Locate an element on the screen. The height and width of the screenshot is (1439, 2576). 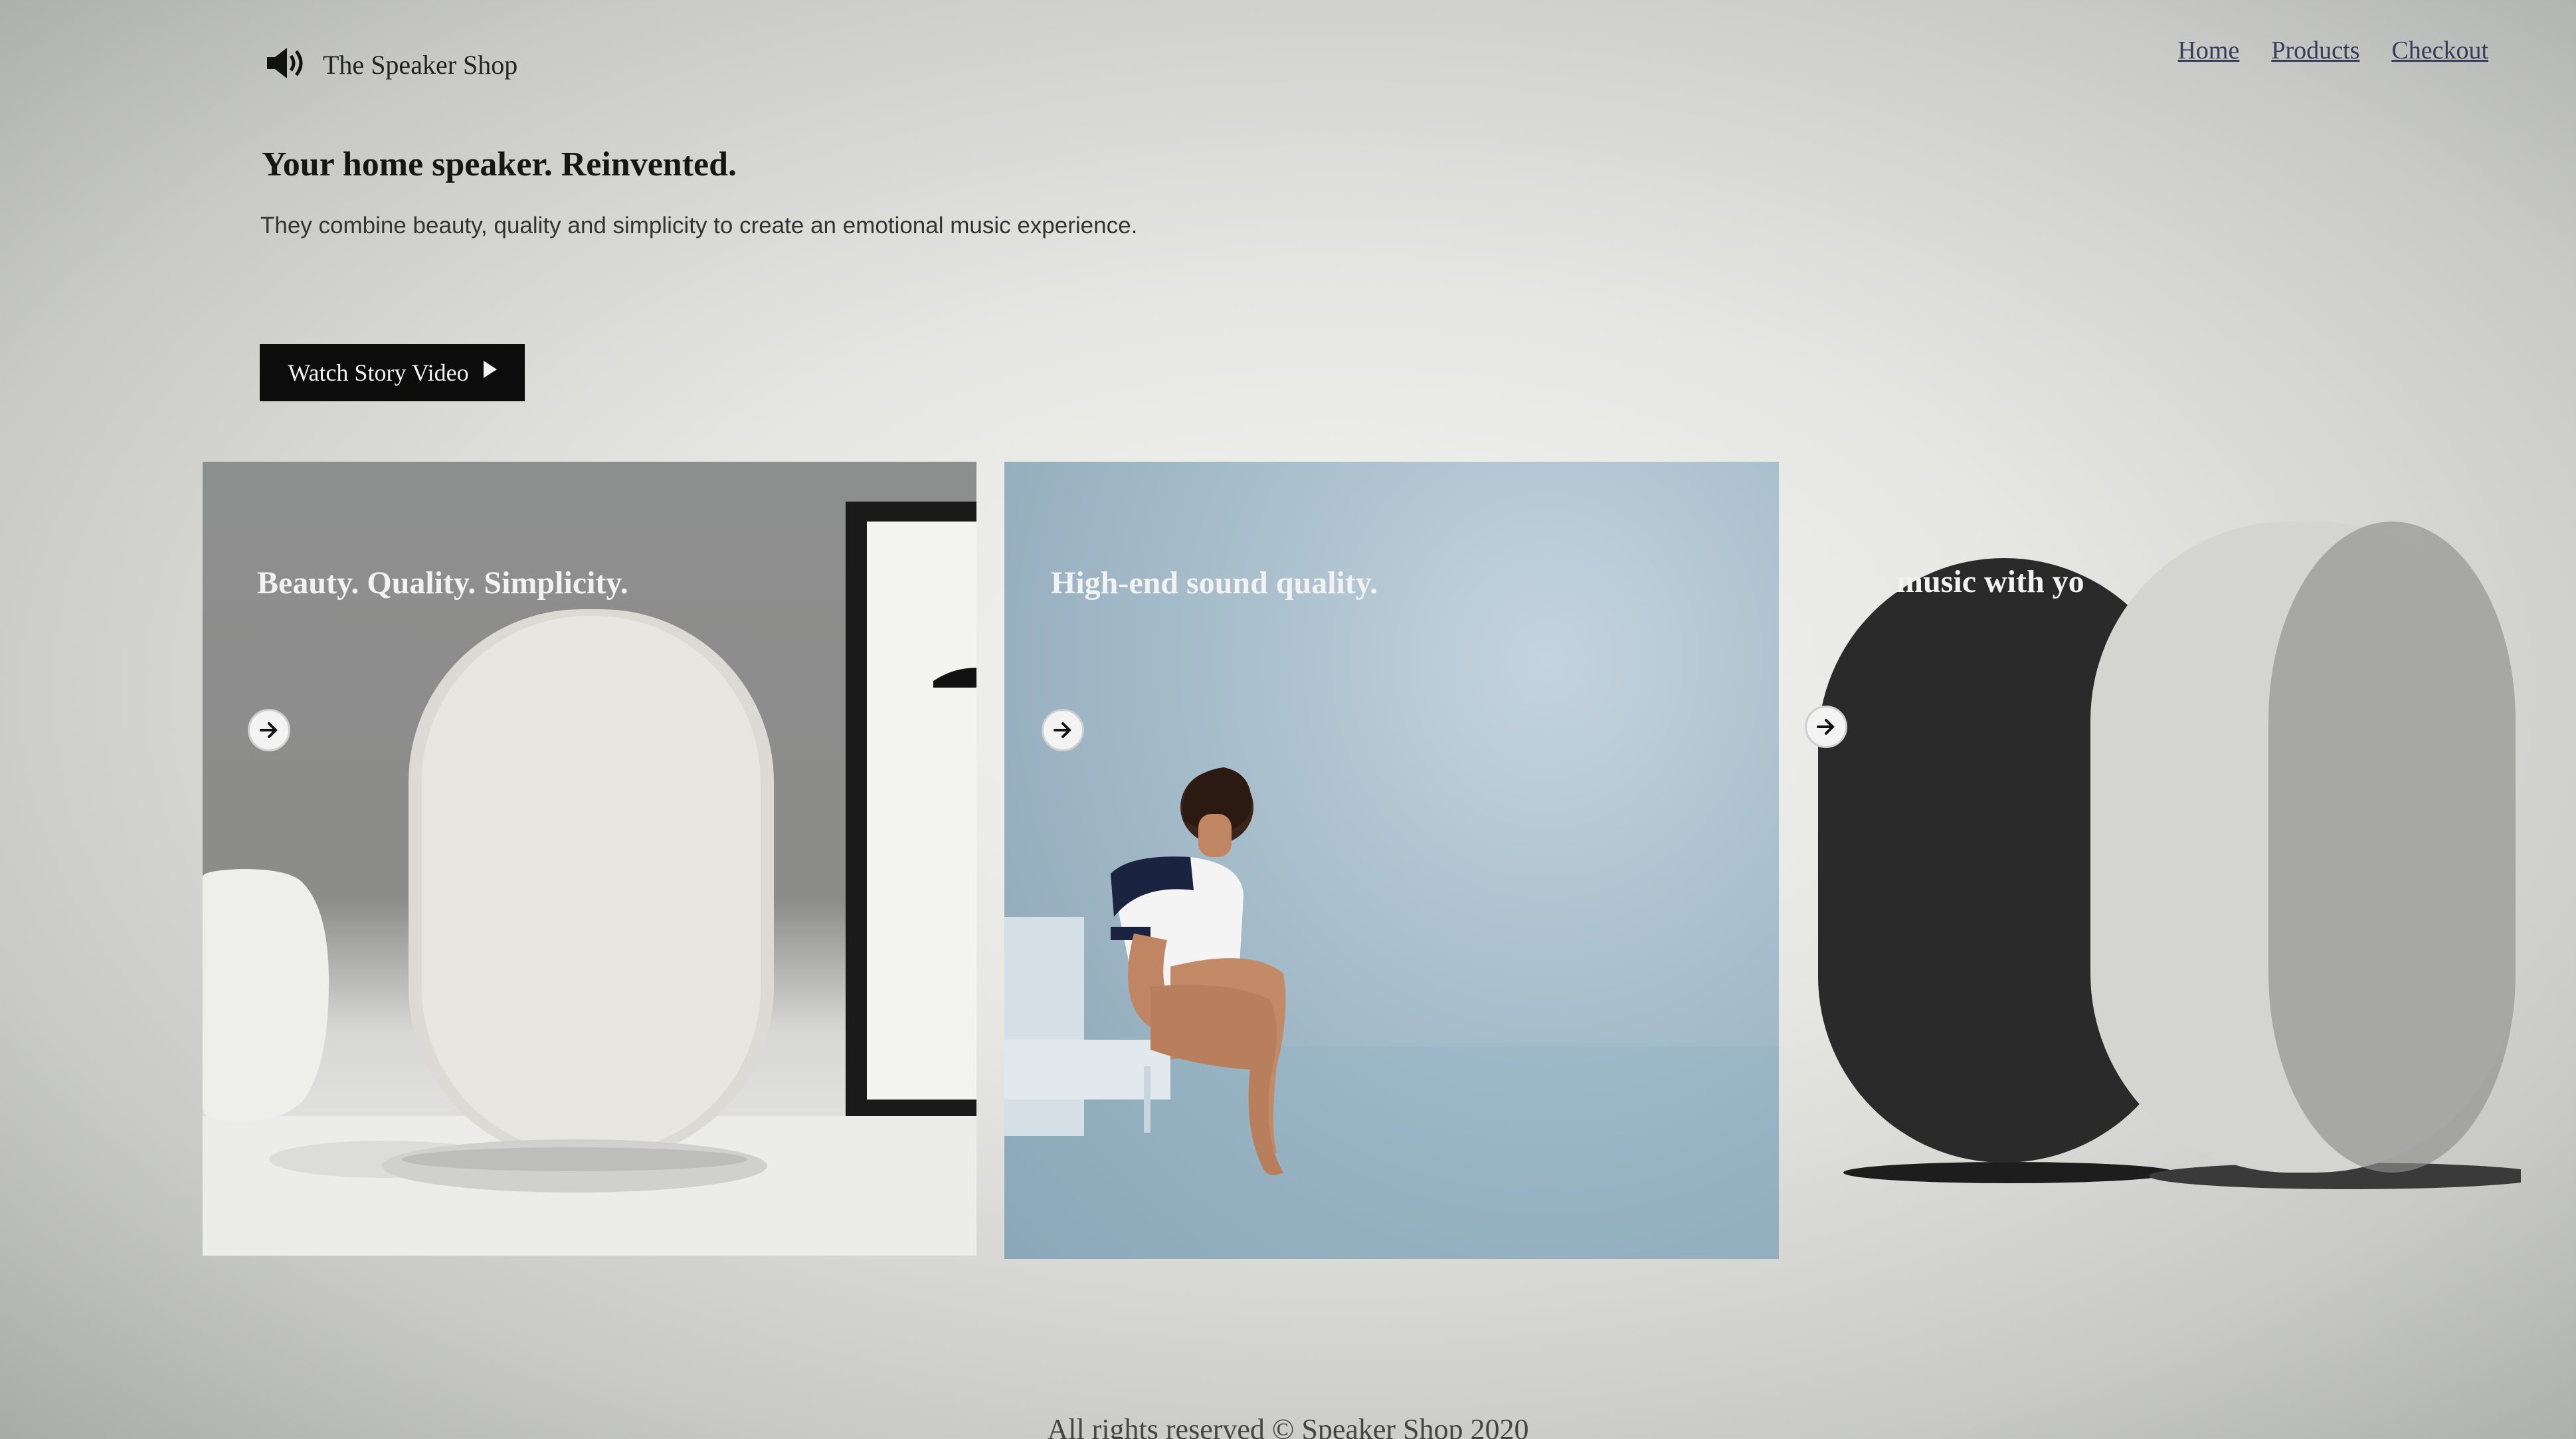
card-3-arrow-button is located at coordinates (1826, 727).